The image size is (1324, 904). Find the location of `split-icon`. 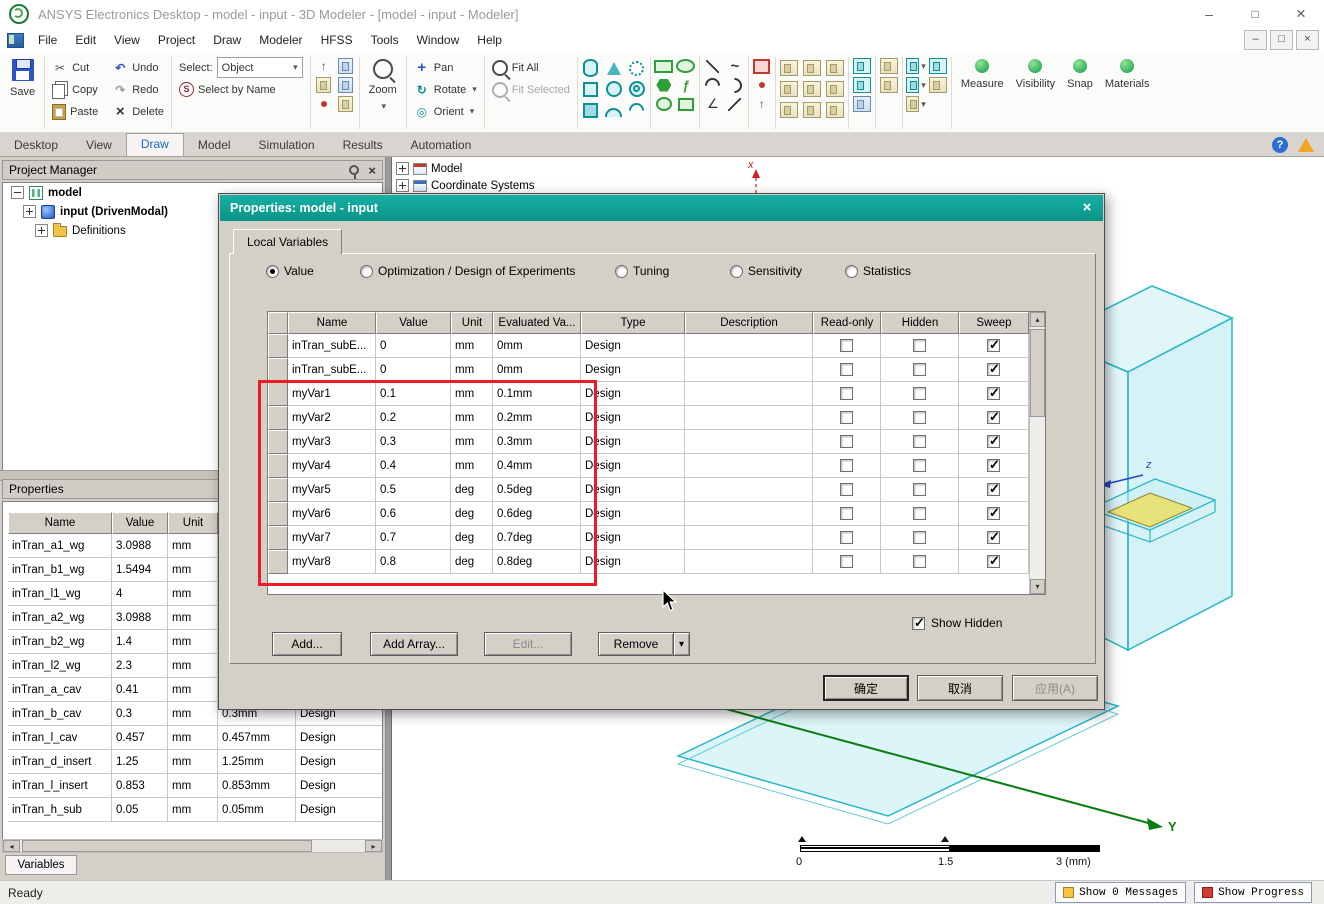

split-icon is located at coordinates (938, 85).